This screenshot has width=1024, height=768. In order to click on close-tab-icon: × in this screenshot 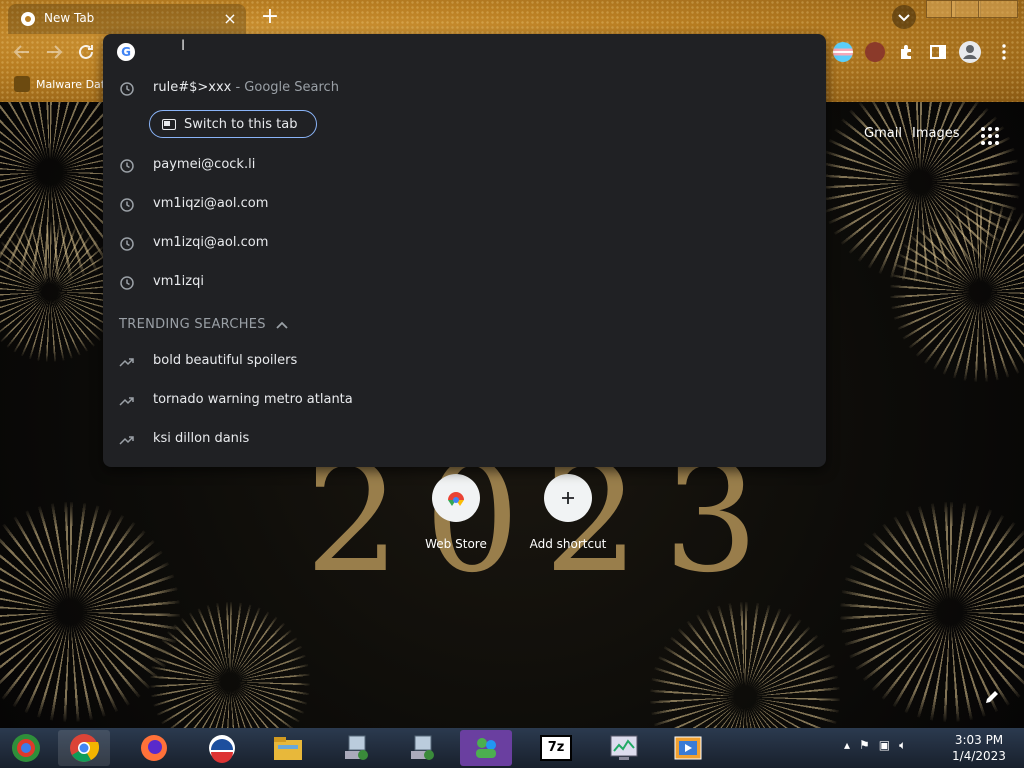, I will do `click(230, 19)`.